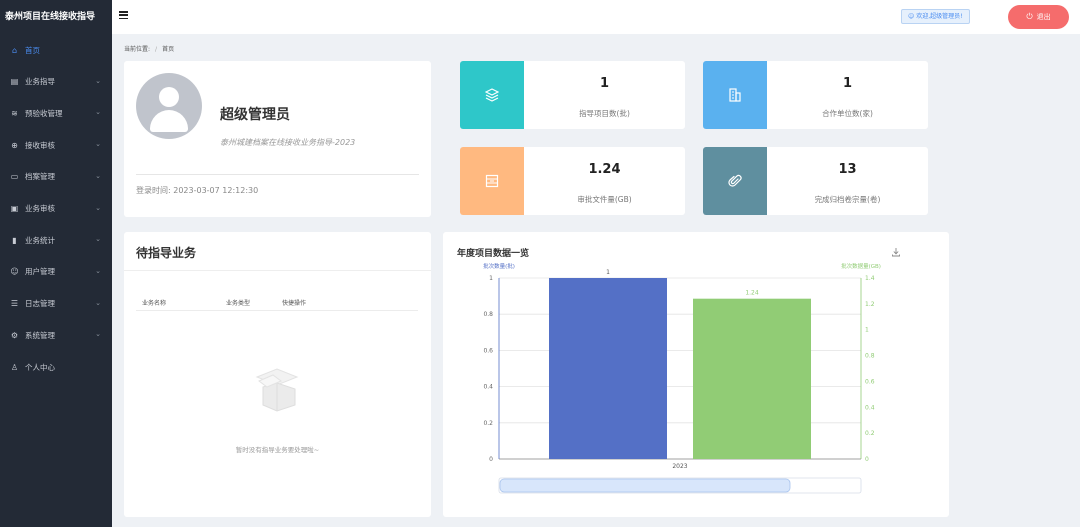 The image size is (1080, 527). Describe the element at coordinates (815, 95) in the screenshot. I see `stat-card-partners: 1 合作单位数(家)` at that location.